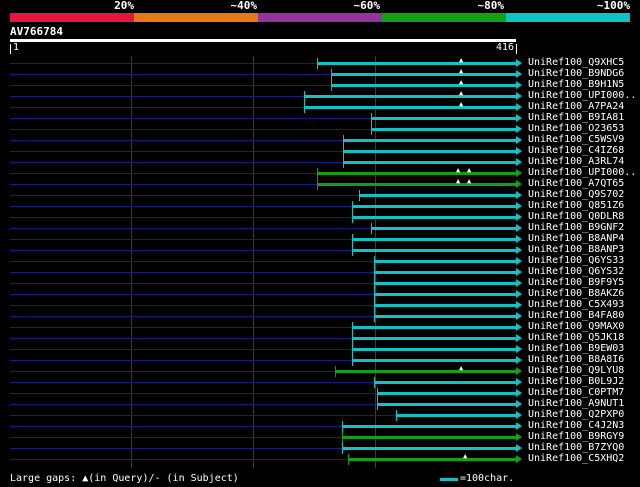 The image size is (640, 487). Describe the element at coordinates (613, 6) in the screenshot. I see `scale-label-100: ~100%` at that location.